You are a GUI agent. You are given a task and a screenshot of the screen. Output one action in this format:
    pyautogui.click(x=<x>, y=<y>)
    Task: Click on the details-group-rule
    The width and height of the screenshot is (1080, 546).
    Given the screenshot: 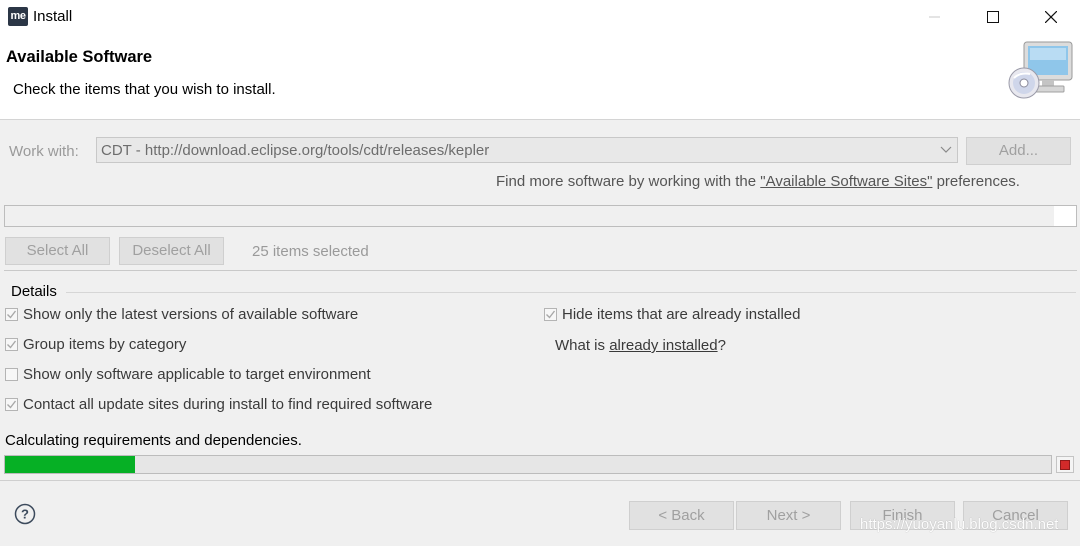 What is the action you would take?
    pyautogui.click(x=571, y=292)
    